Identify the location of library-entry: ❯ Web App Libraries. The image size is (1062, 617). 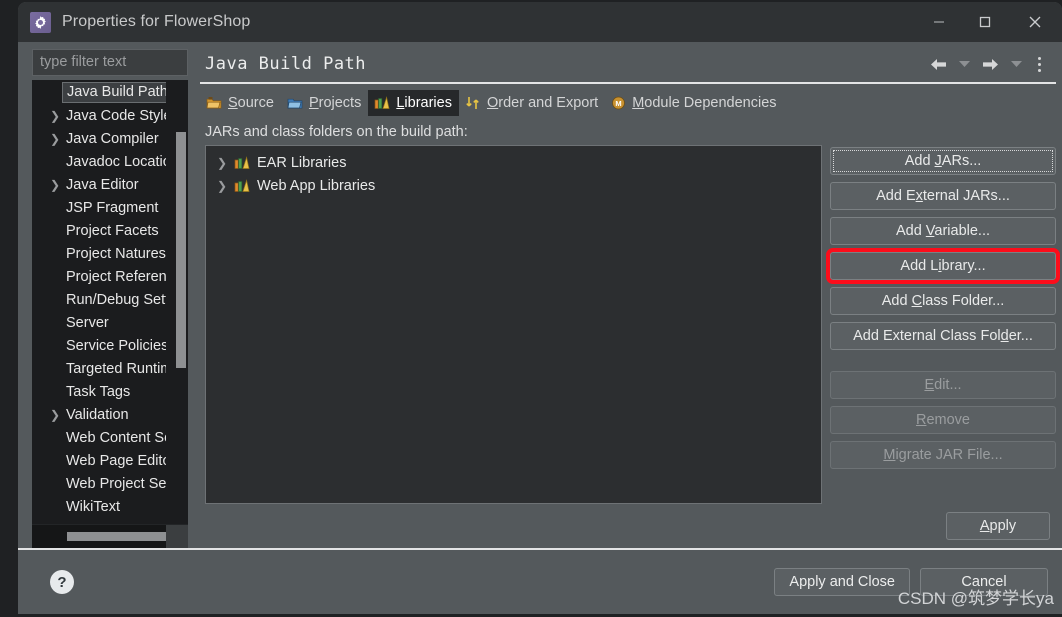
(513, 185).